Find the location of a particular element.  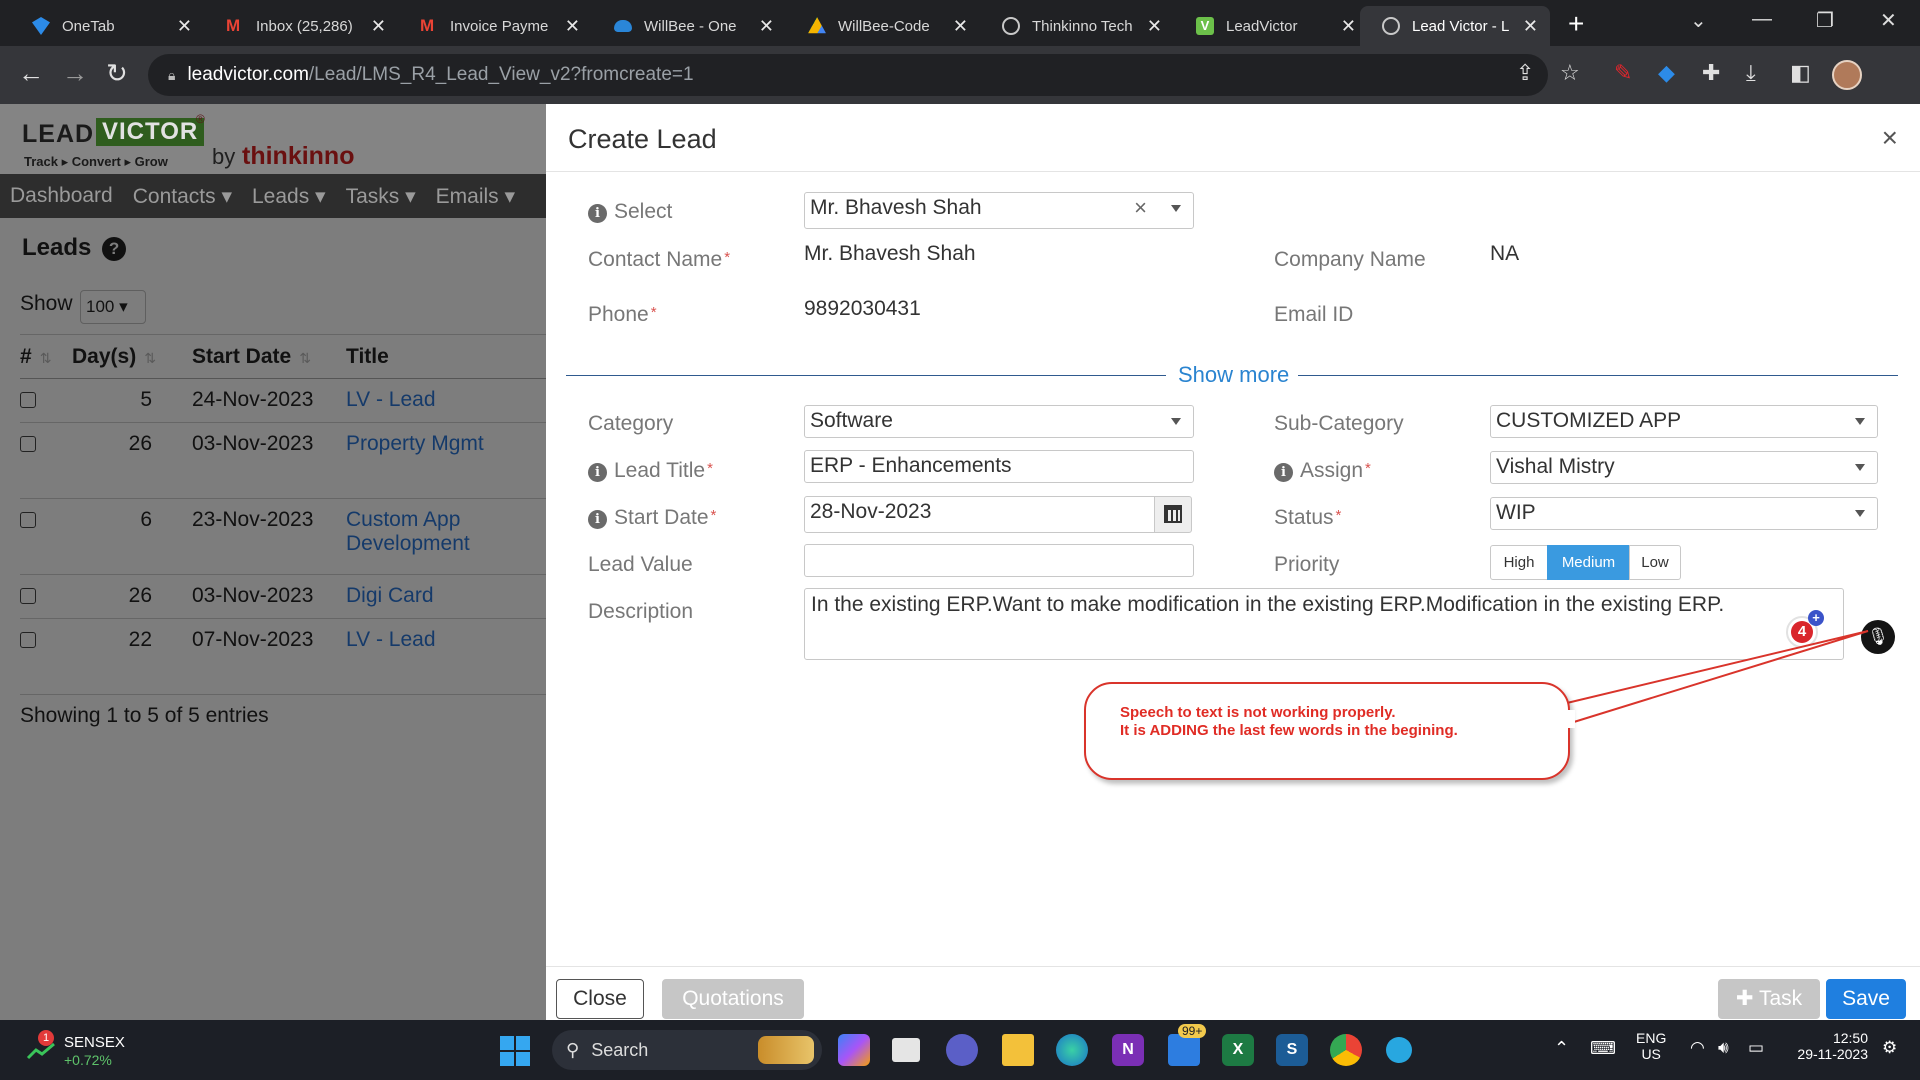

tab-leadvictor: V LeadVictor ✕ is located at coordinates (1271, 26).